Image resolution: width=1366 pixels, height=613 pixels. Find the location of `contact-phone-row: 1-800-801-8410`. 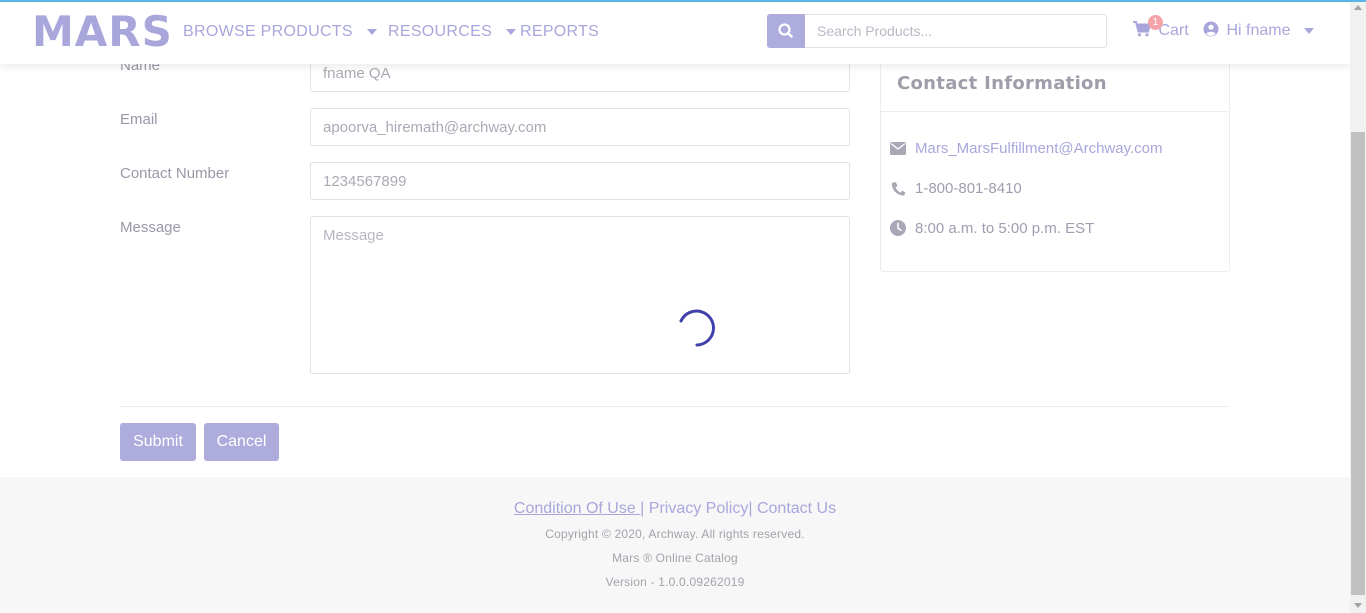

contact-phone-row: 1-800-801-8410 is located at coordinates (955, 188).